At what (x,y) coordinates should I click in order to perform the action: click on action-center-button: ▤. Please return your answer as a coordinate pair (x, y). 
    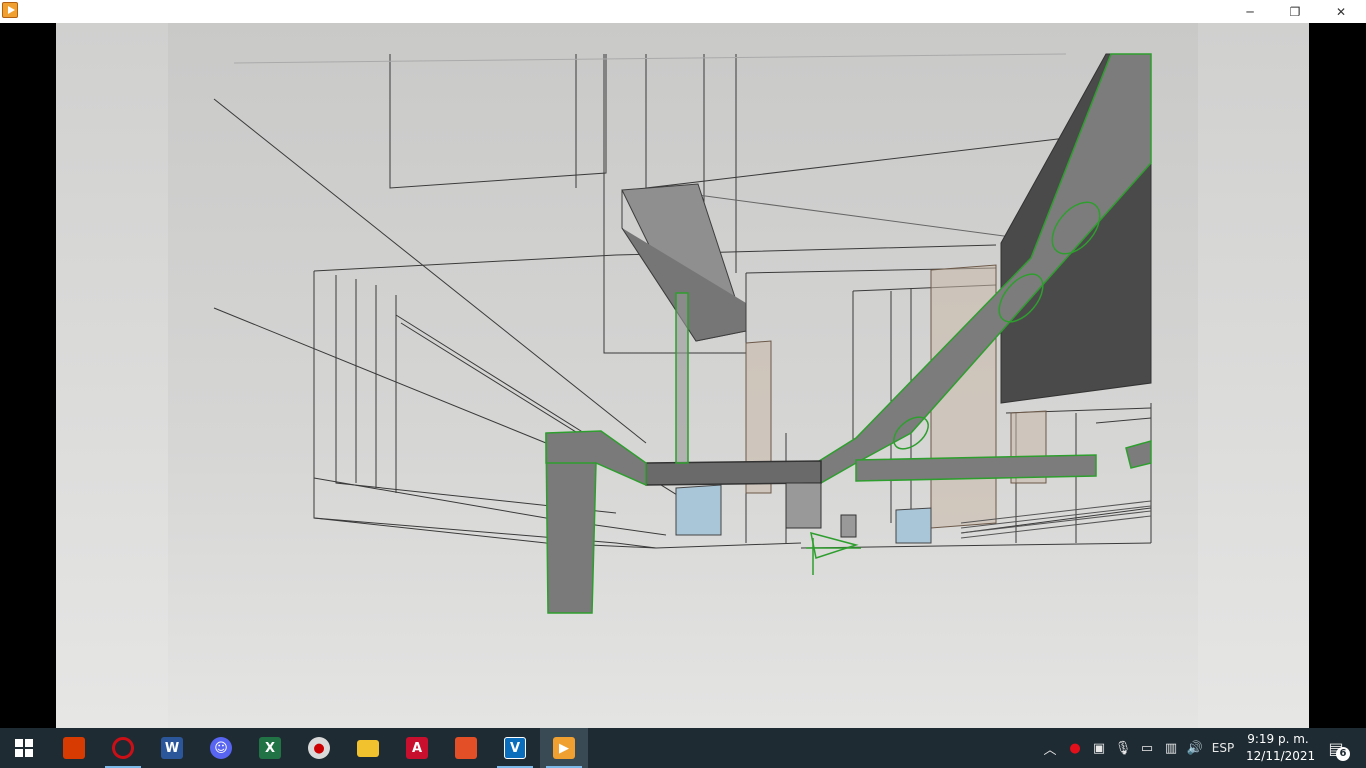
    Looking at the image, I should click on (1336, 748).